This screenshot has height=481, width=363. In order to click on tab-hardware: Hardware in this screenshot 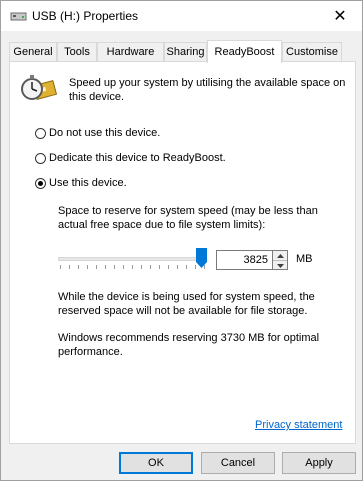, I will do `click(130, 51)`.